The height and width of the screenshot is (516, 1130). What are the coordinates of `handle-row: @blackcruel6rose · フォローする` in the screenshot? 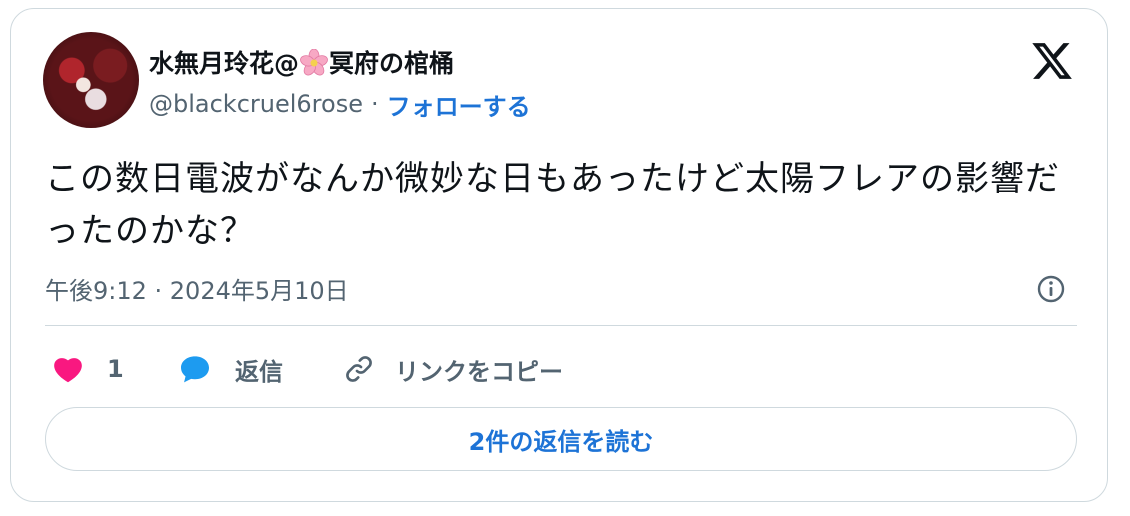 It's located at (340, 104).